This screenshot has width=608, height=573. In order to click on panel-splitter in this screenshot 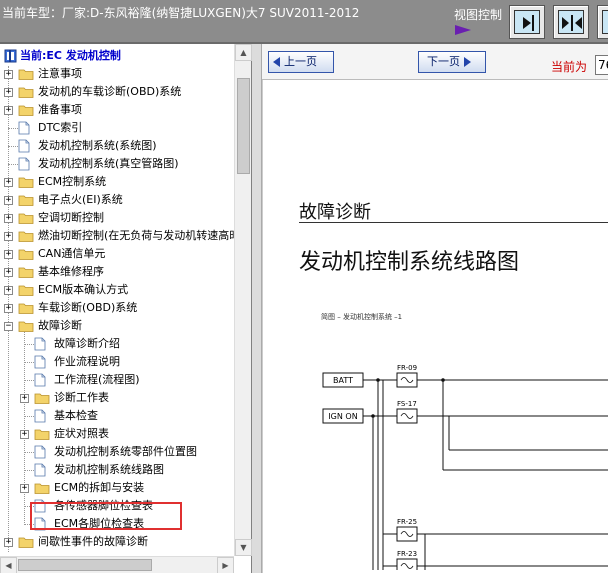, I will do `click(257, 308)`.